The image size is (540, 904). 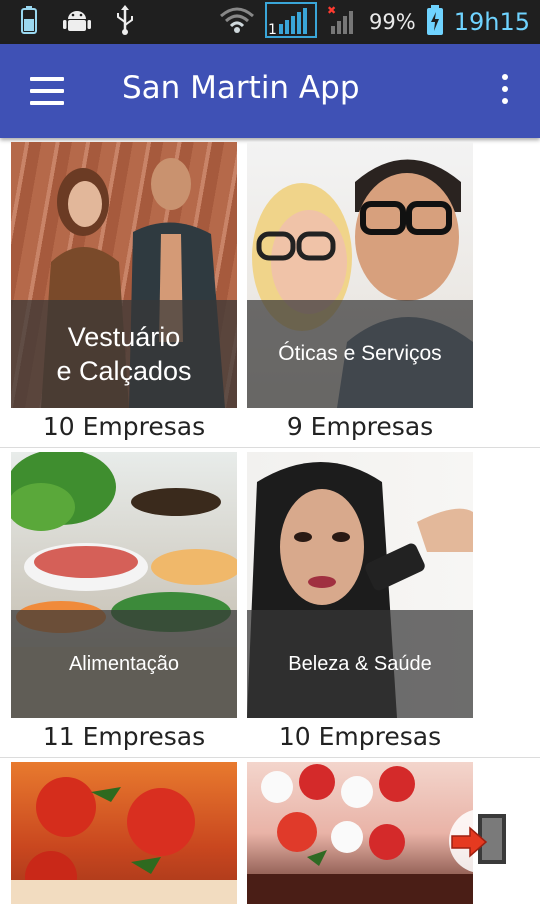 What do you see at coordinates (77, 22) in the screenshot?
I see `android-icon` at bounding box center [77, 22].